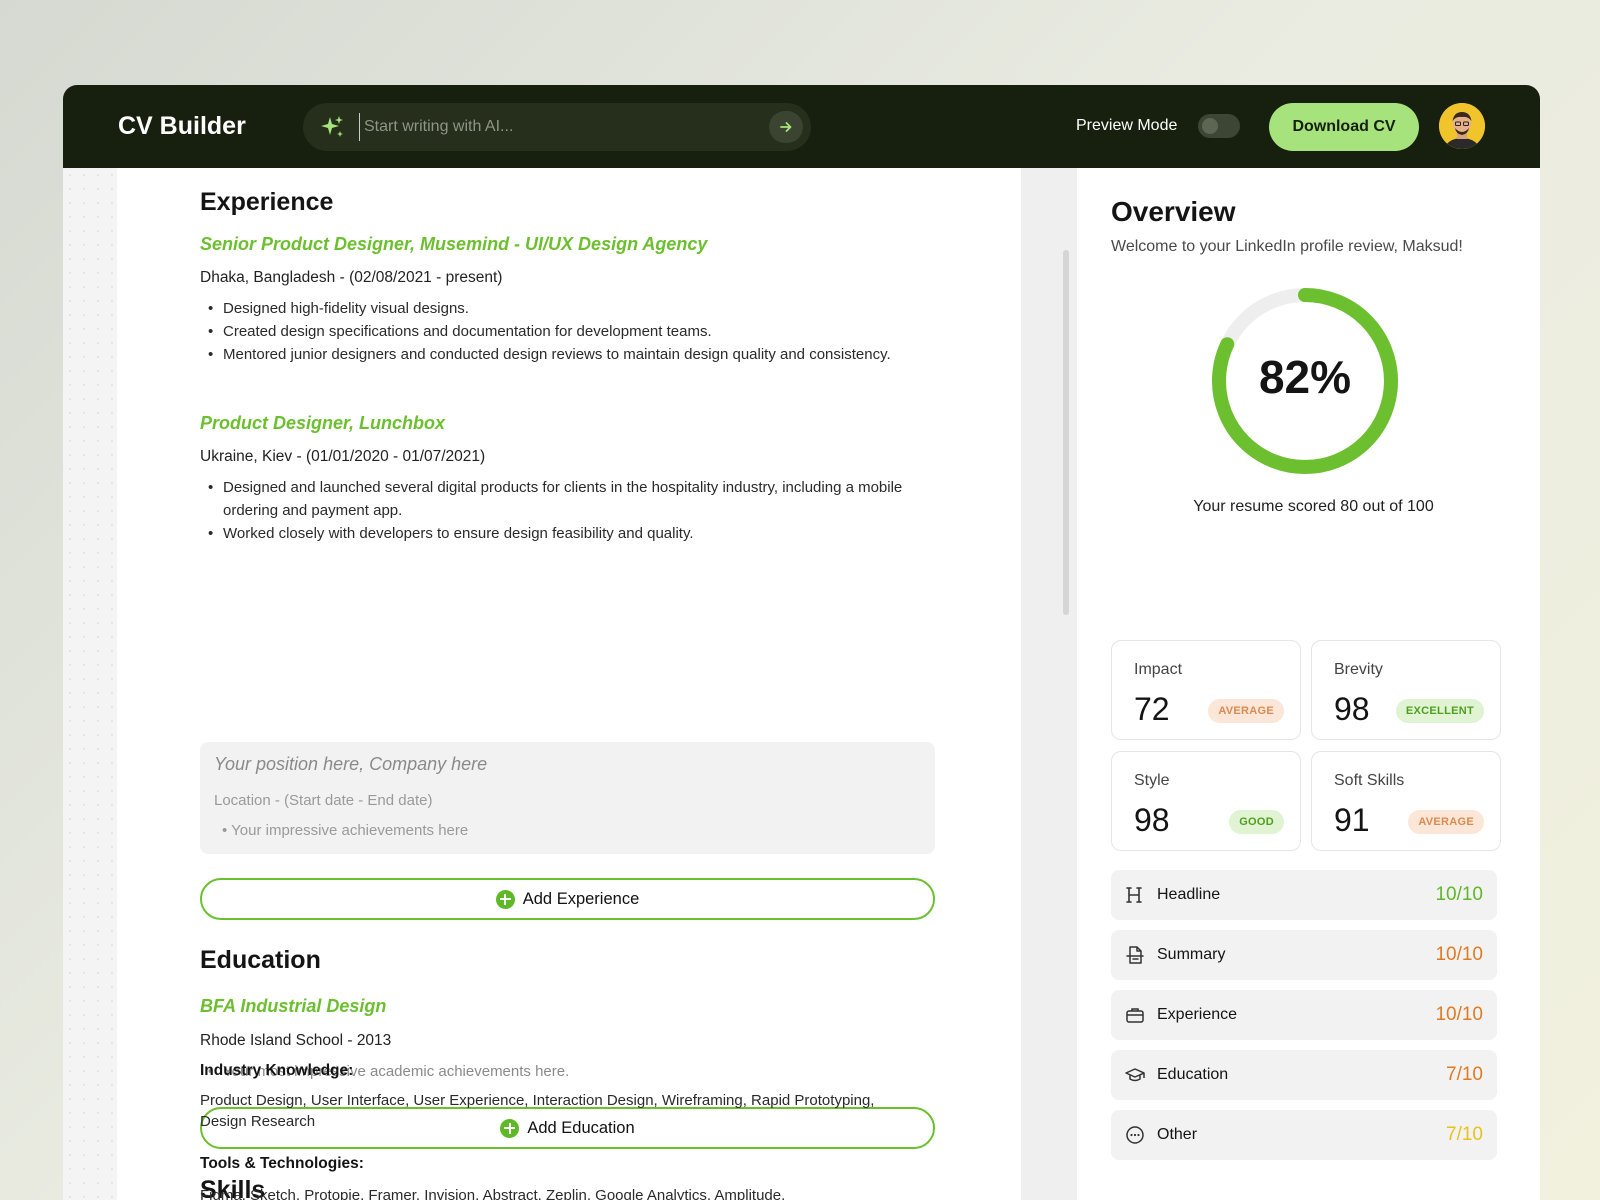 The image size is (1600, 1200). I want to click on ai-search-bar, so click(557, 127).